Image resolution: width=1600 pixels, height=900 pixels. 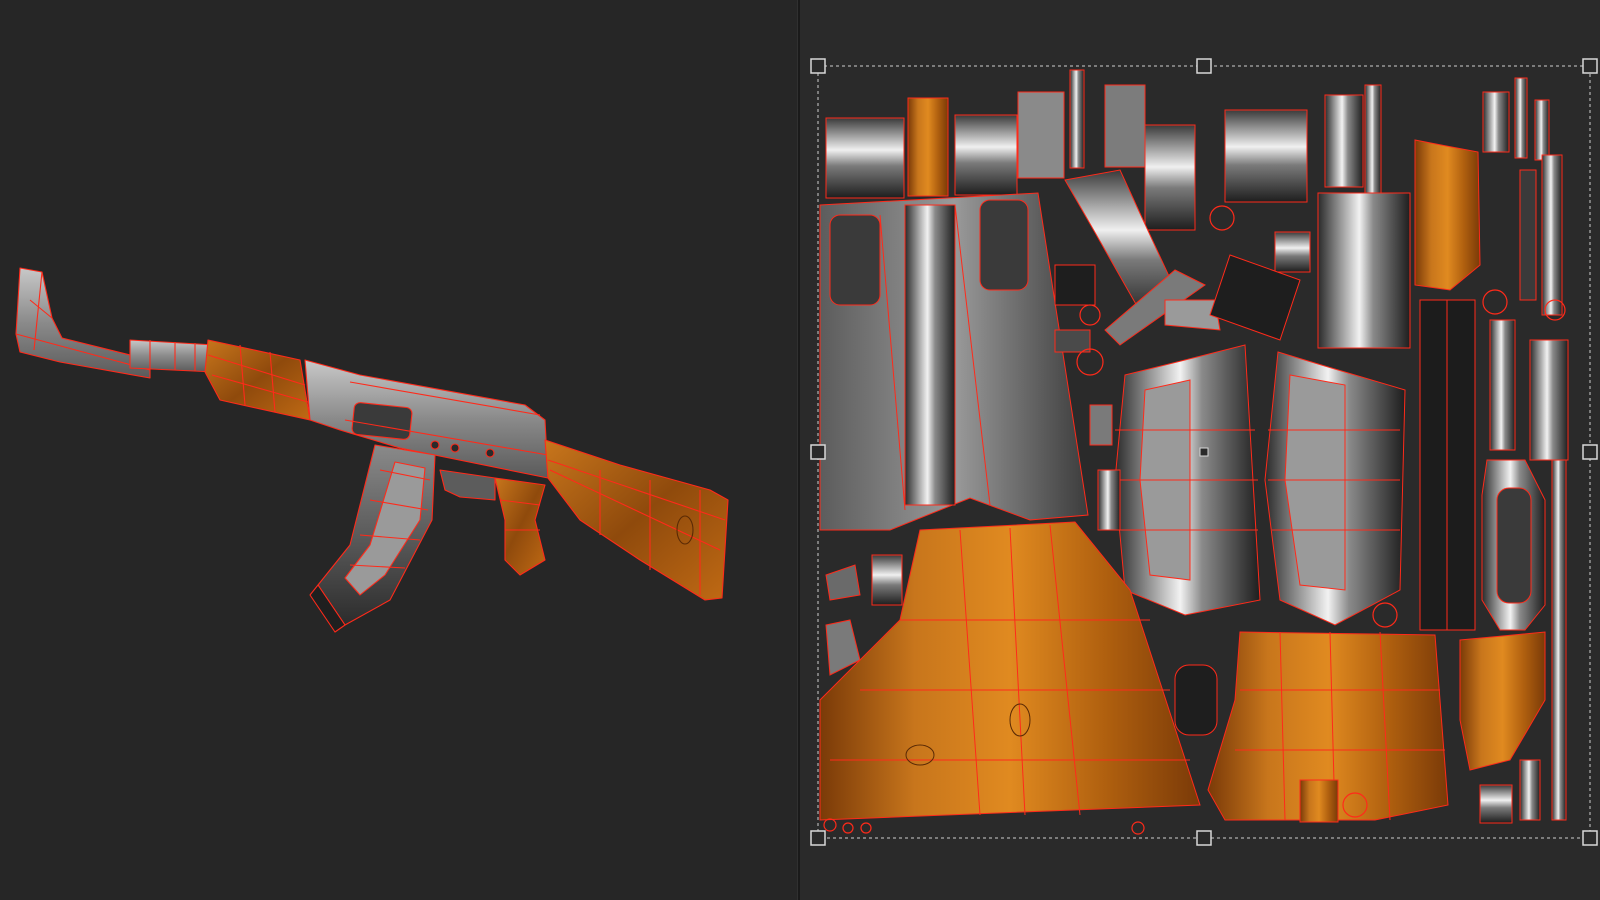 What do you see at coordinates (1204, 66) in the screenshot?
I see `transform-handle-top` at bounding box center [1204, 66].